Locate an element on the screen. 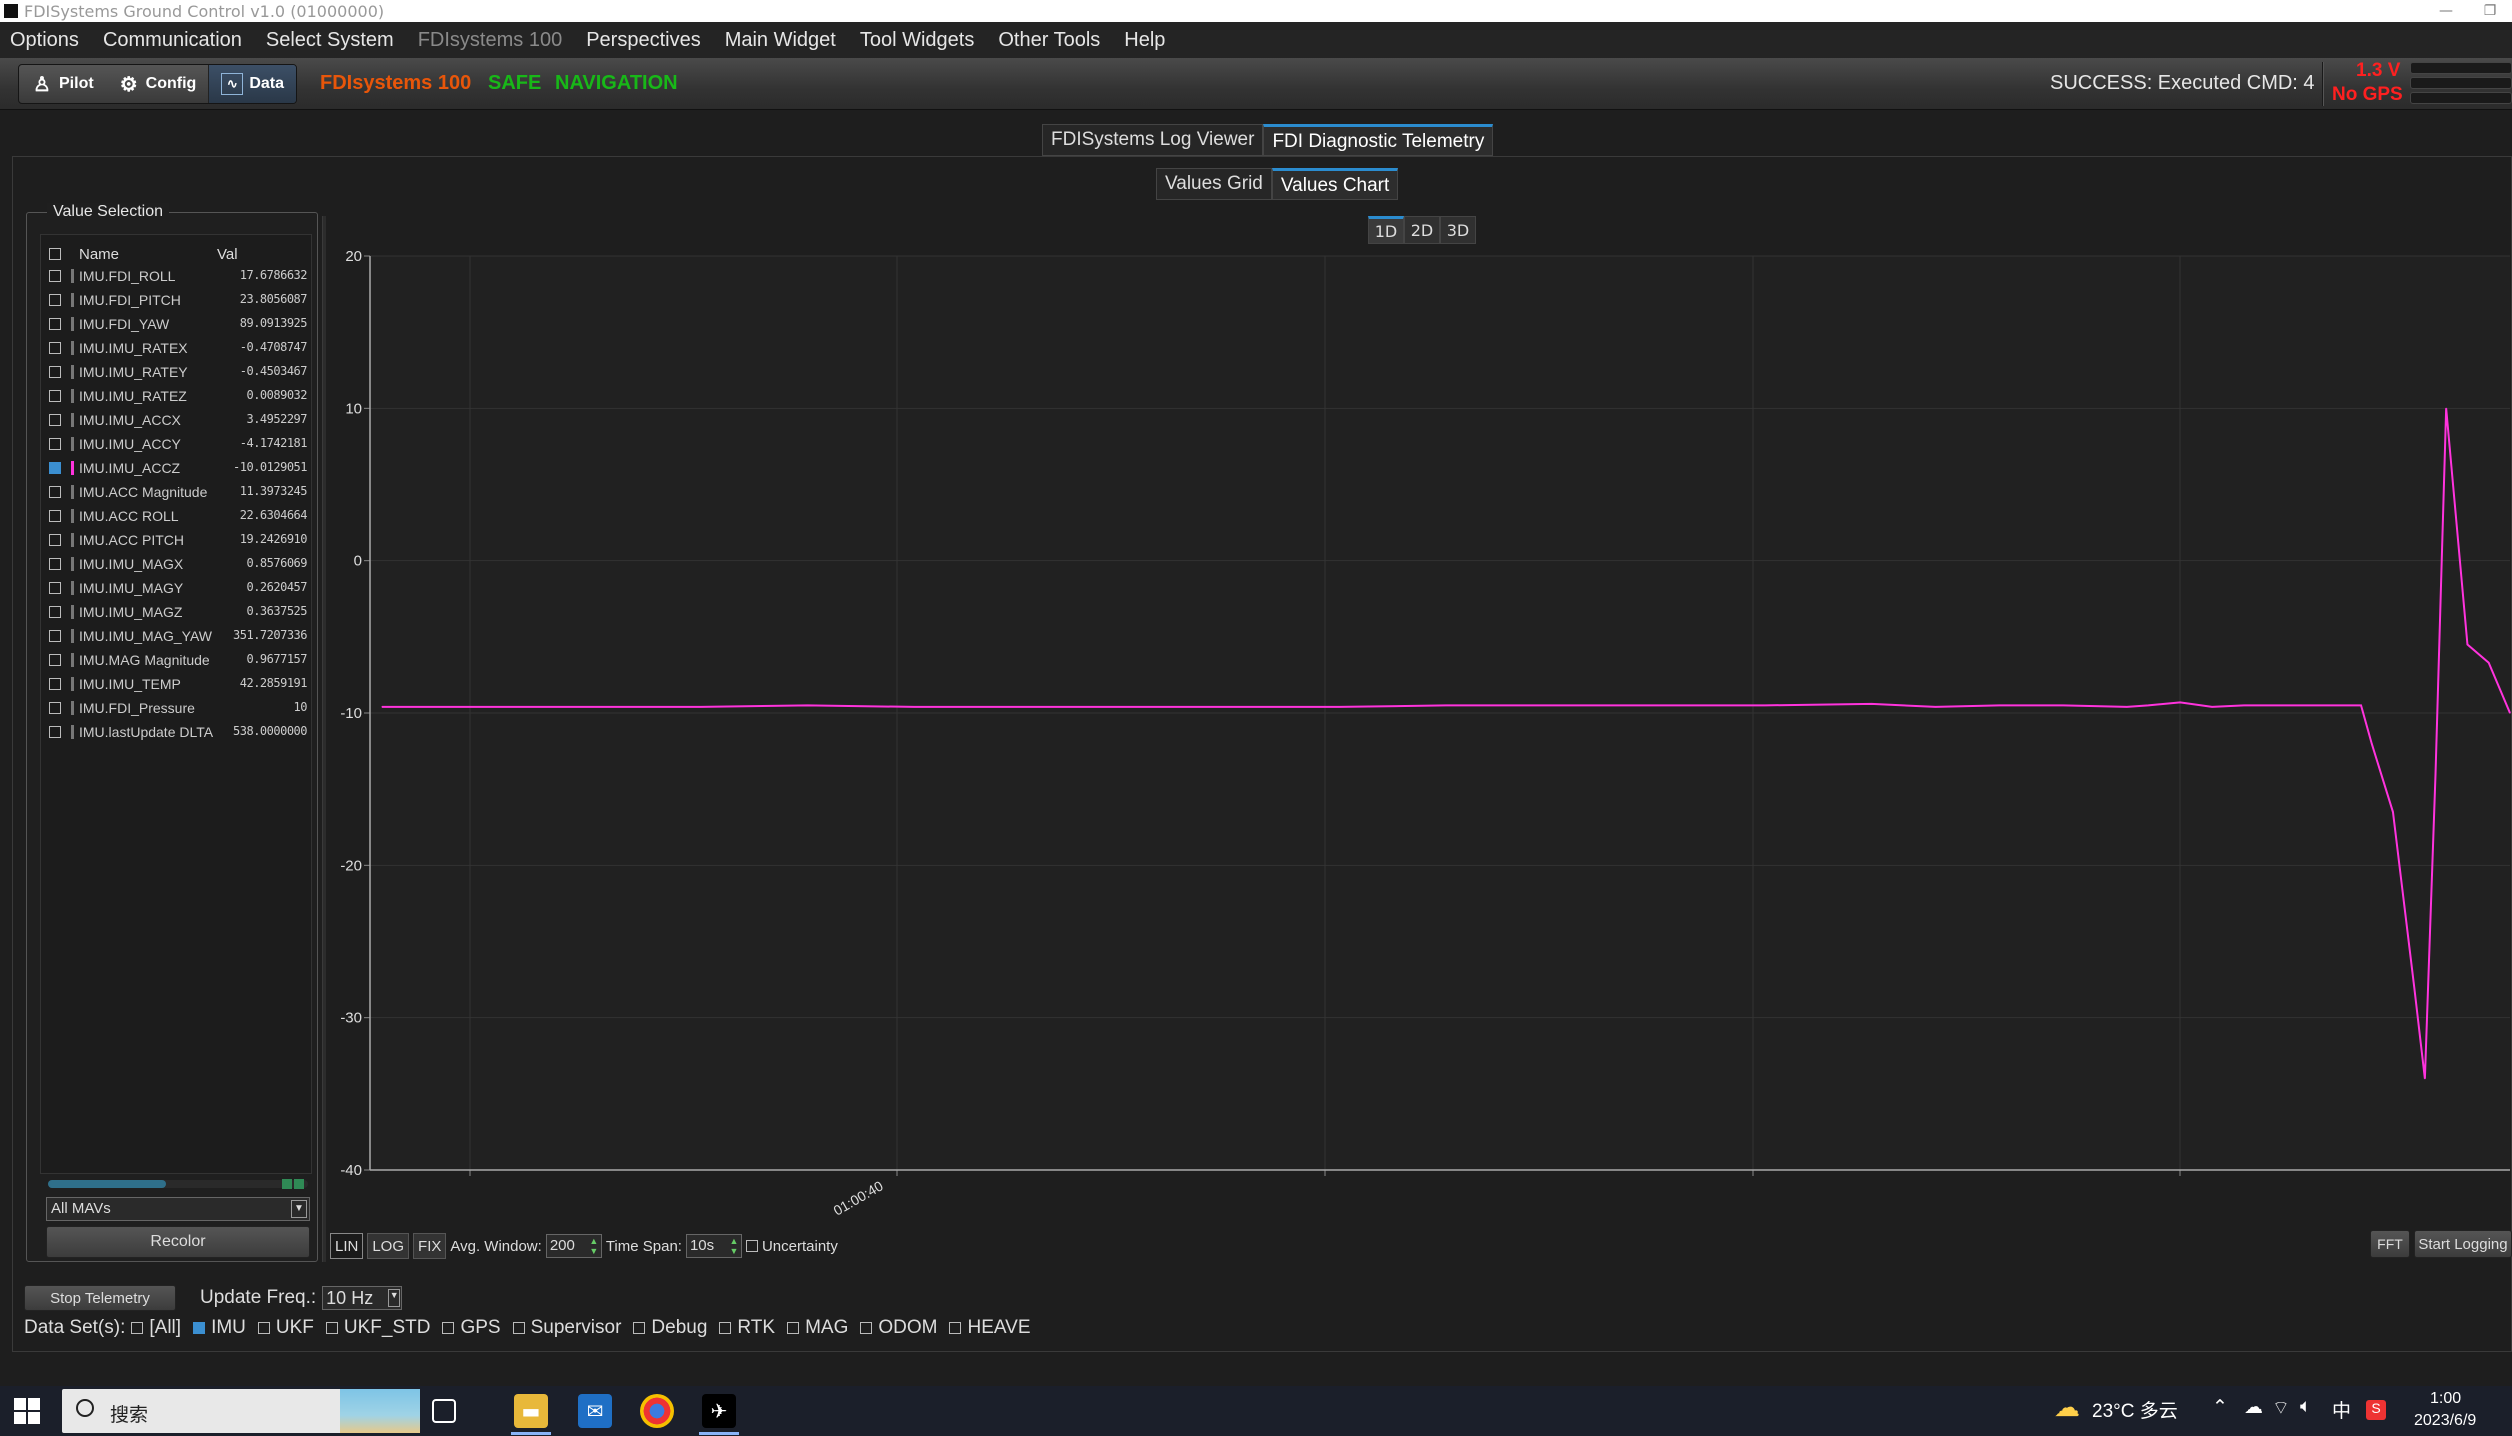  file-explorer-icon: ▬ is located at coordinates (531, 1411).